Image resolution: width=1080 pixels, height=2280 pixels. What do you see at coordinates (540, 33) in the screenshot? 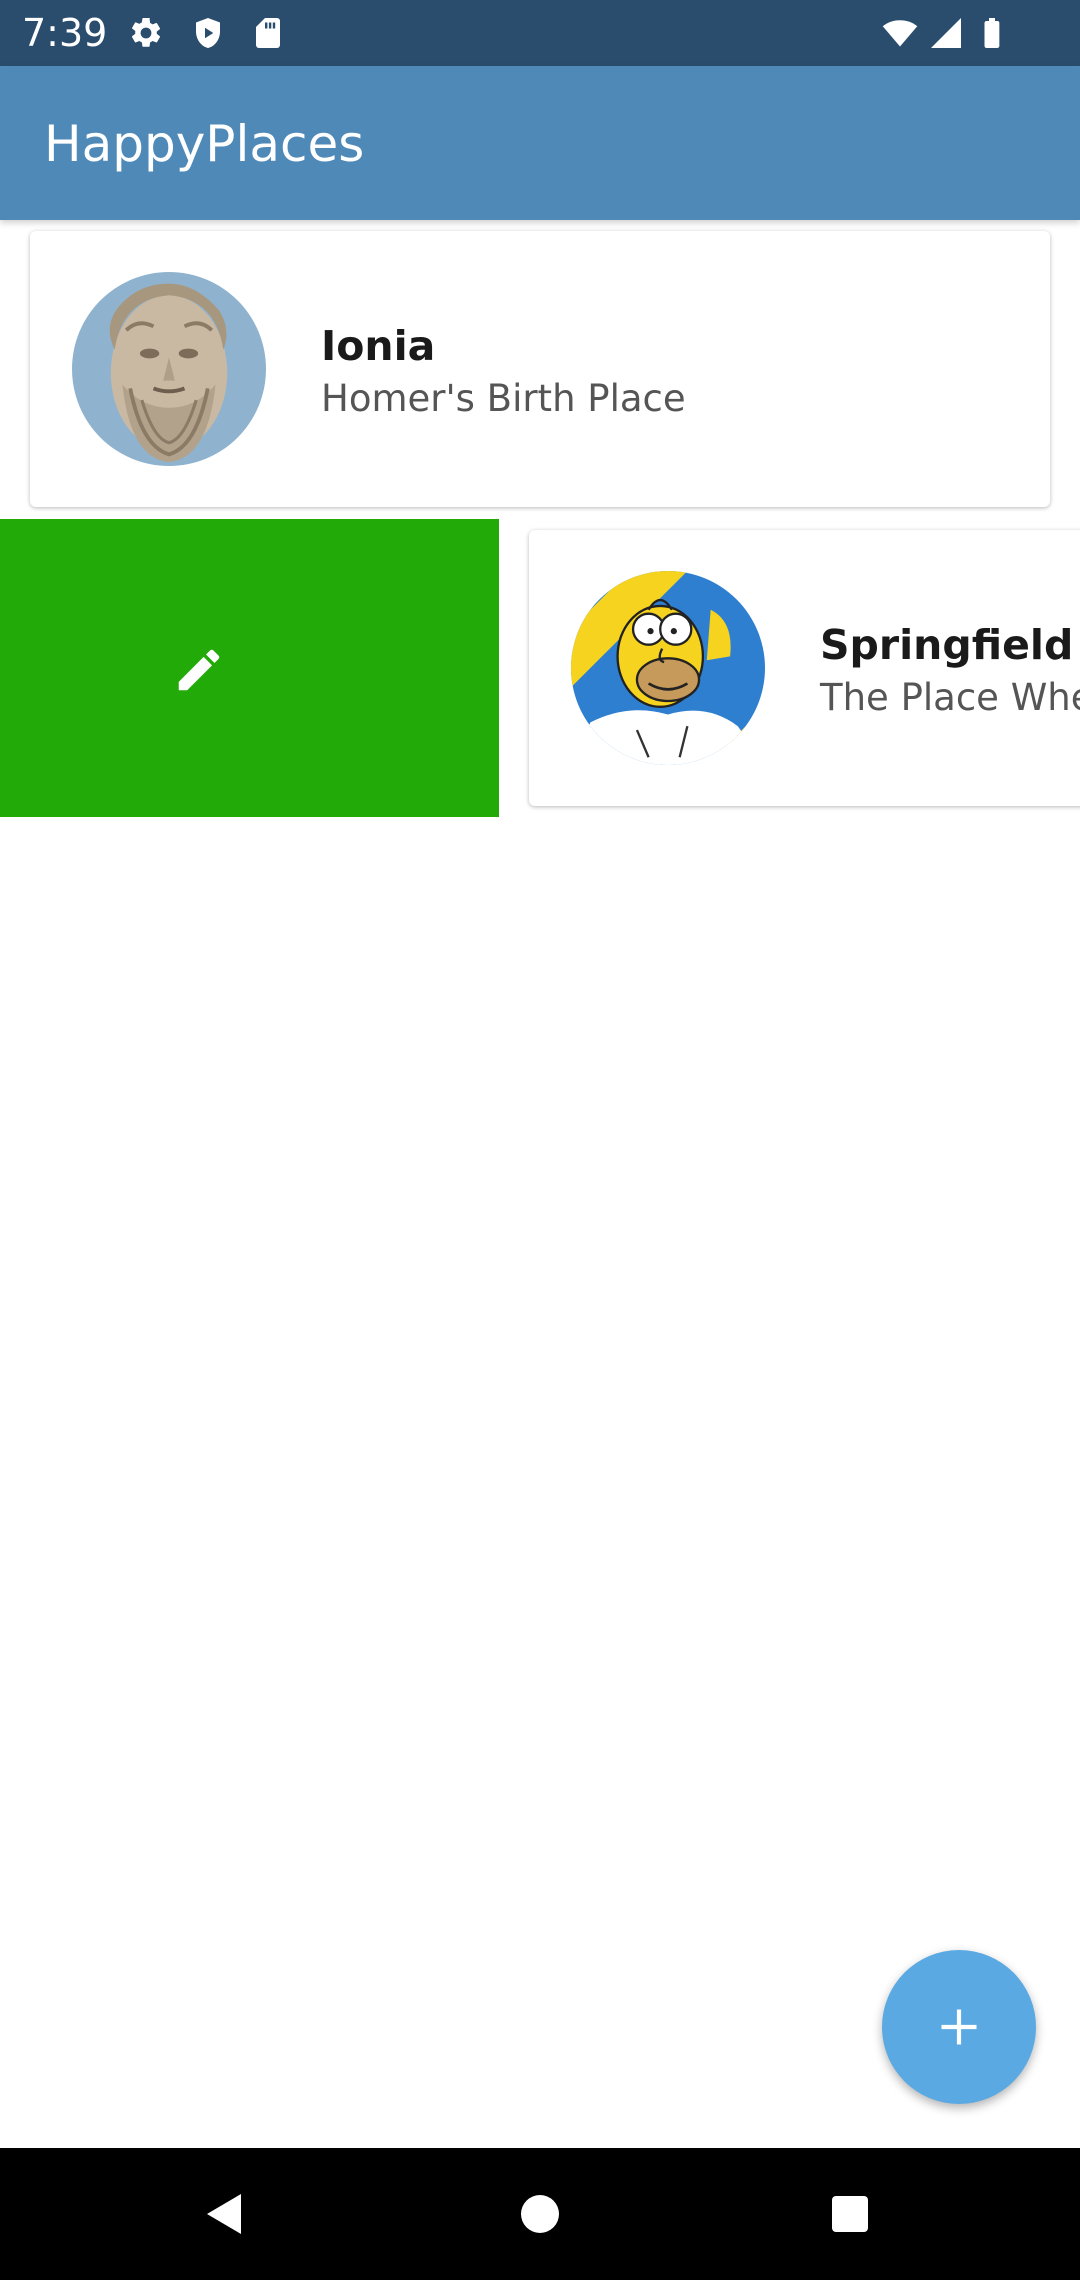
I see `status-bar: 7:39` at bounding box center [540, 33].